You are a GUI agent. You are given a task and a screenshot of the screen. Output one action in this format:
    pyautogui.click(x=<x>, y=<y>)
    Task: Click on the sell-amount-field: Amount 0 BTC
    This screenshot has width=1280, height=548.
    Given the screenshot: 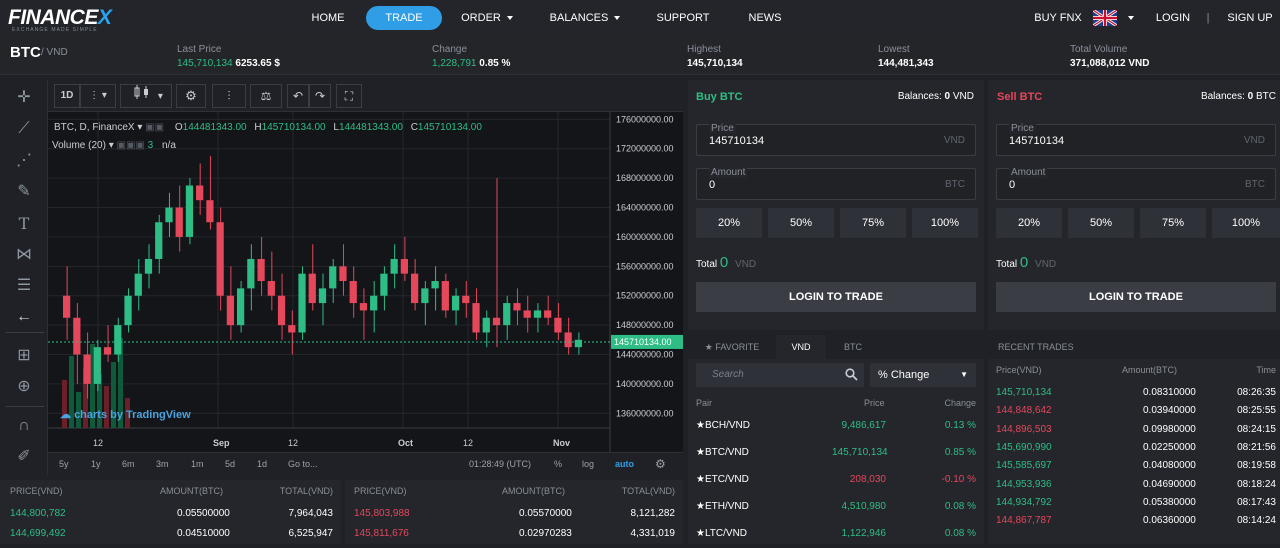 What is the action you would take?
    pyautogui.click(x=1136, y=183)
    